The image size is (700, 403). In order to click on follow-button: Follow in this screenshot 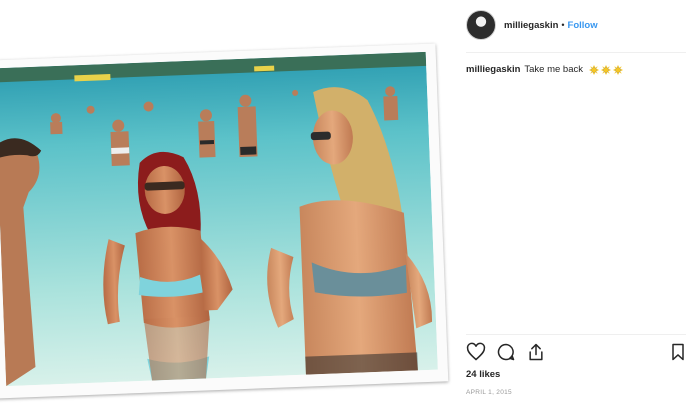, I will do `click(583, 25)`.